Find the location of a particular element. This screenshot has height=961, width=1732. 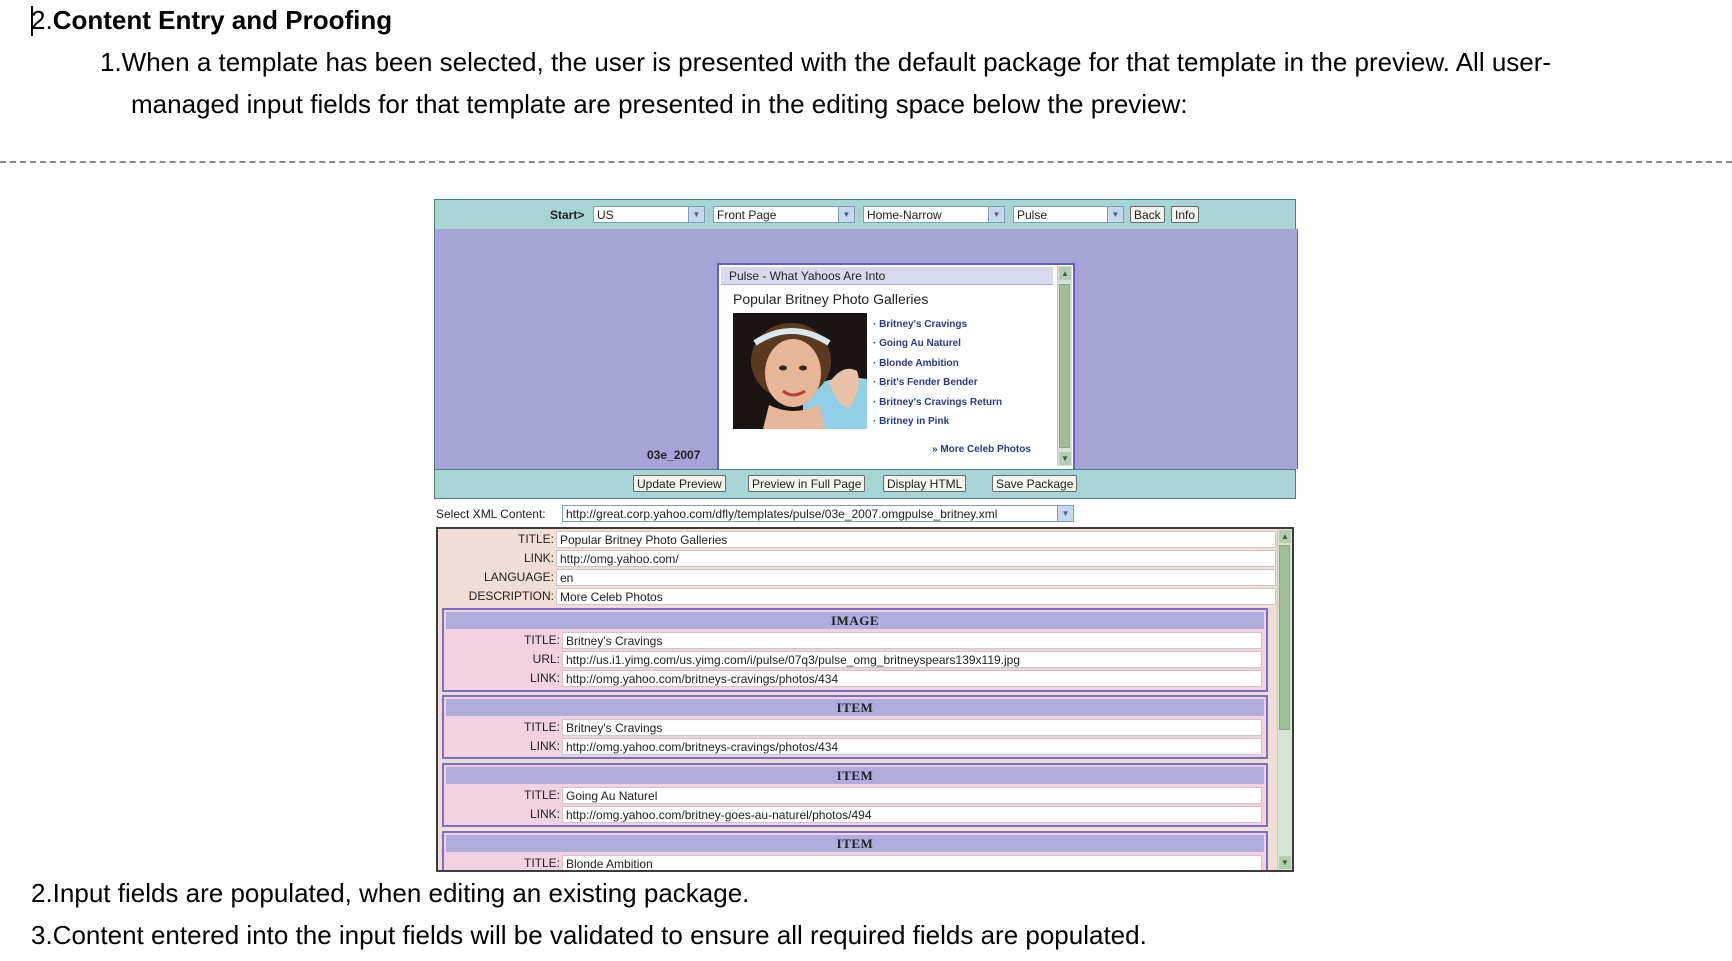

field-label: LANGUAGE: is located at coordinates (518, 577).